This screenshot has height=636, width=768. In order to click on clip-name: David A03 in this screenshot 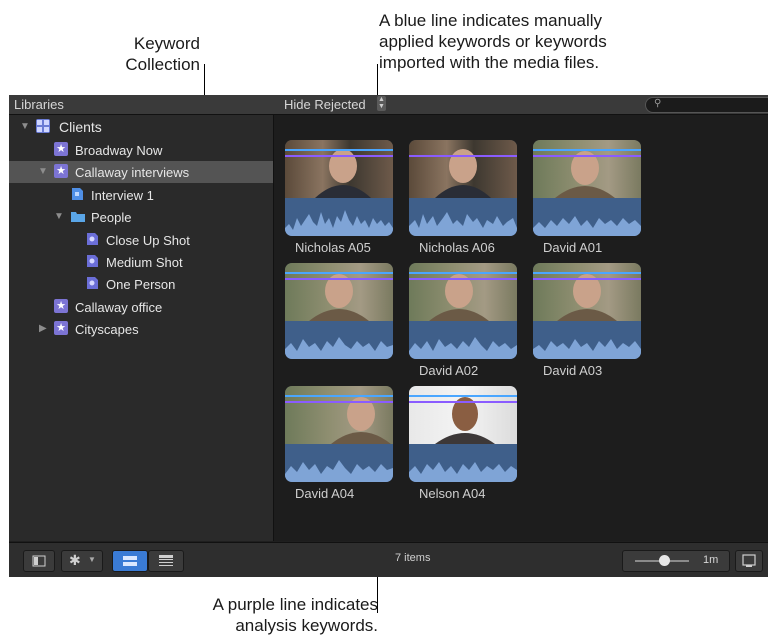, I will do `click(573, 370)`.